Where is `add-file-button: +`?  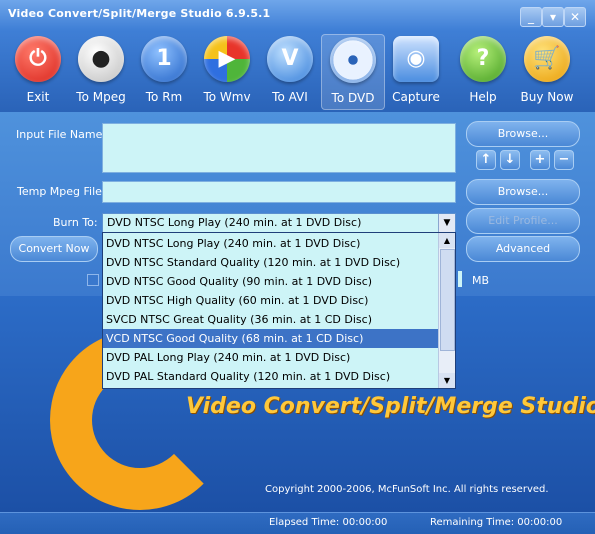
add-file-button: + is located at coordinates (540, 160).